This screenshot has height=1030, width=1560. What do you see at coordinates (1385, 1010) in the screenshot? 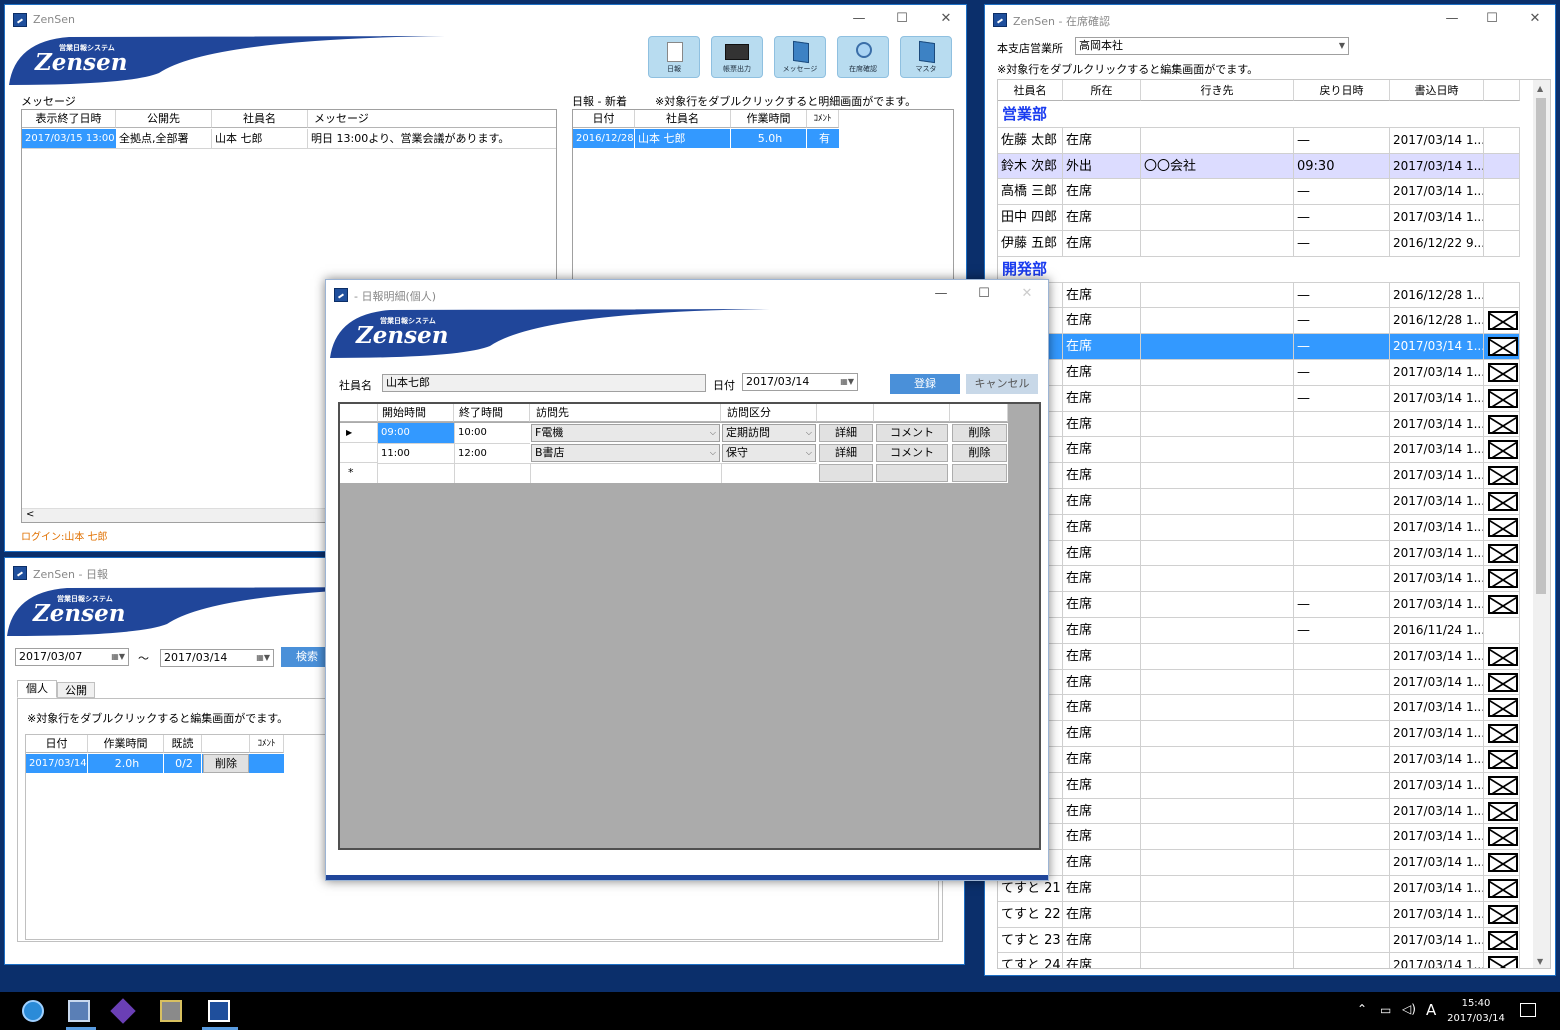
I see `network-icon: ▭` at bounding box center [1385, 1010].